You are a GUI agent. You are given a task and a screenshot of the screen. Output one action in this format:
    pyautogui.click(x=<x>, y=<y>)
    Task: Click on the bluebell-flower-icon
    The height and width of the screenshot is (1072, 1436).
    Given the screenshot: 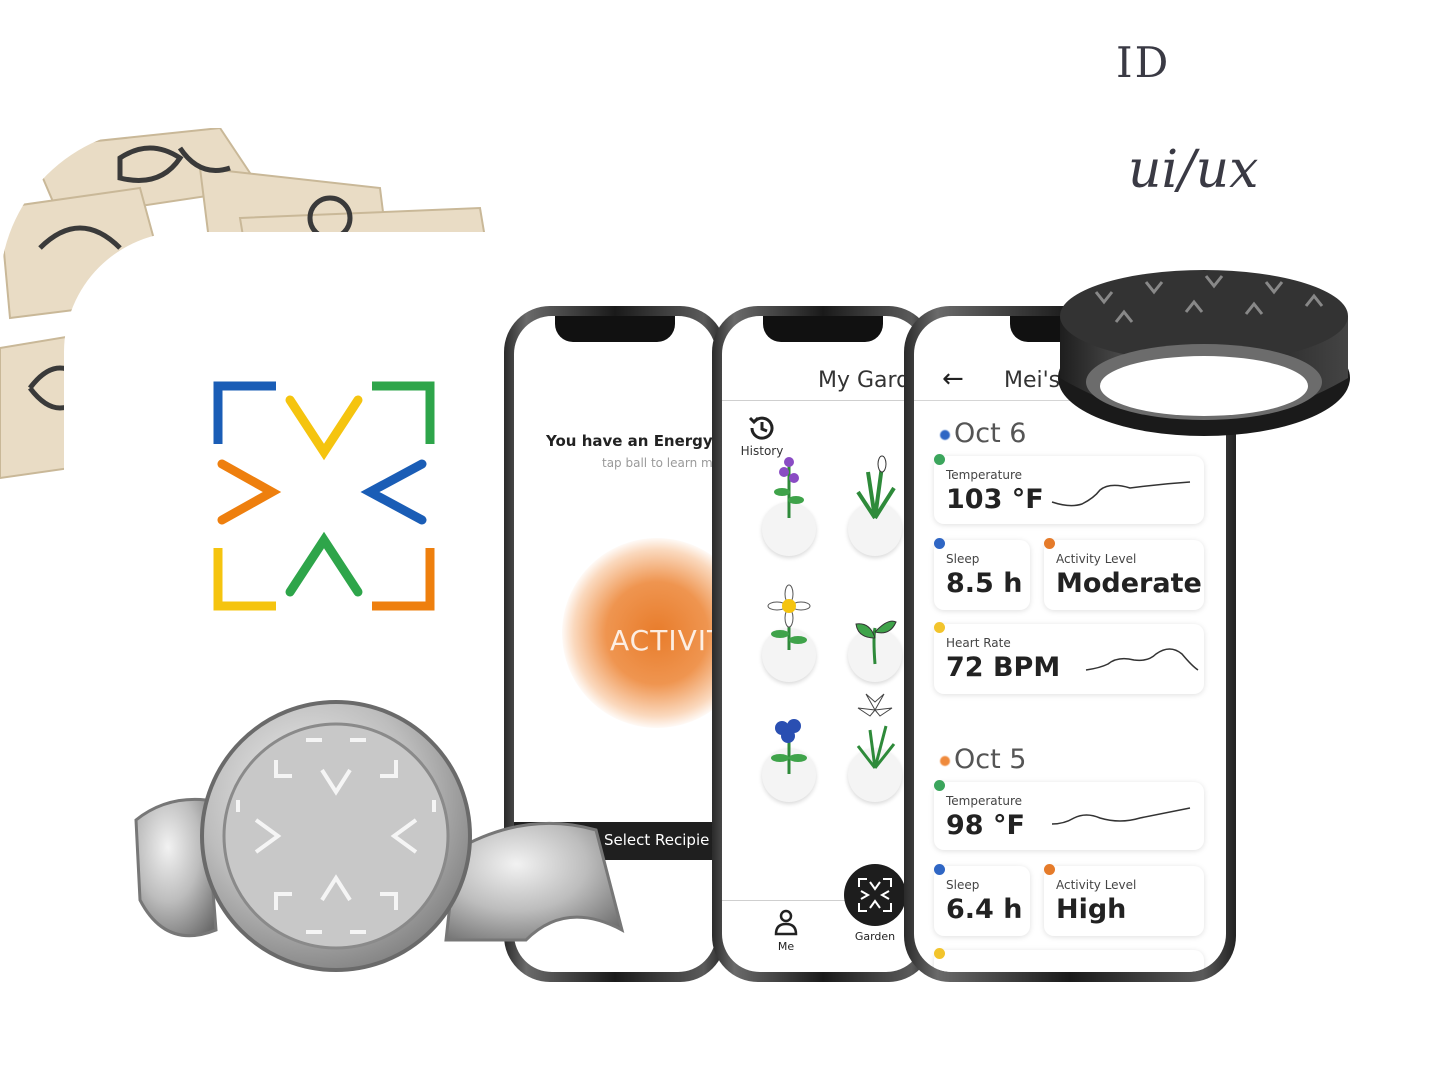 What is the action you would take?
    pyautogui.click(x=789, y=746)
    